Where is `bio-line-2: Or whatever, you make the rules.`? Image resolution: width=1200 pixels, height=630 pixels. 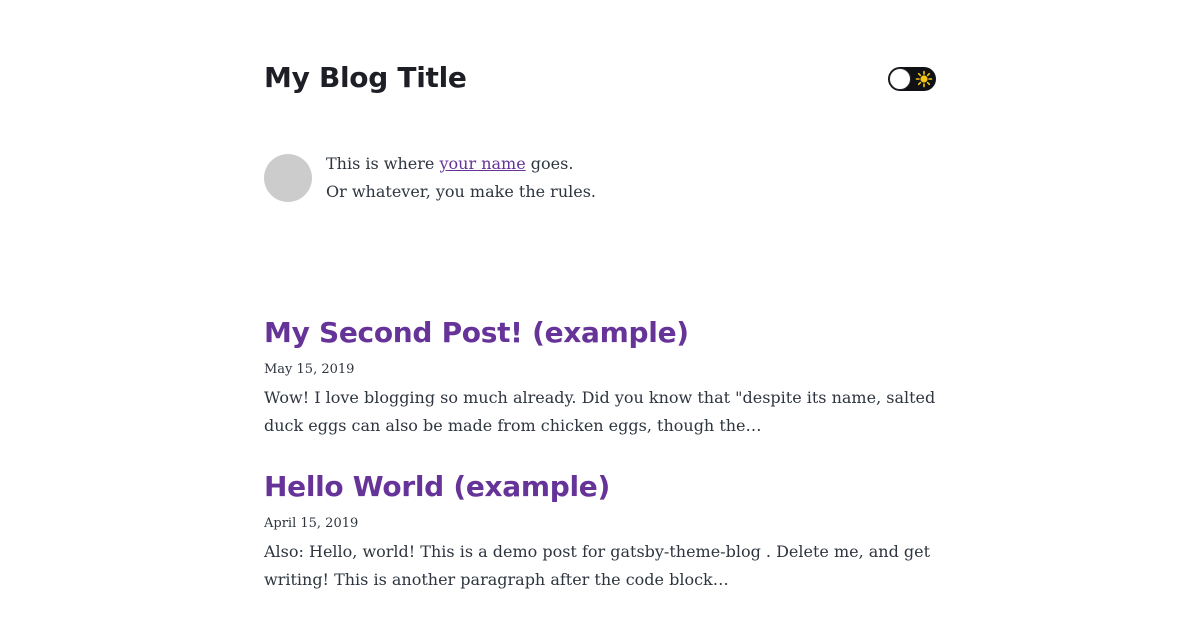 bio-line-2: Or whatever, you make the rules. is located at coordinates (461, 191).